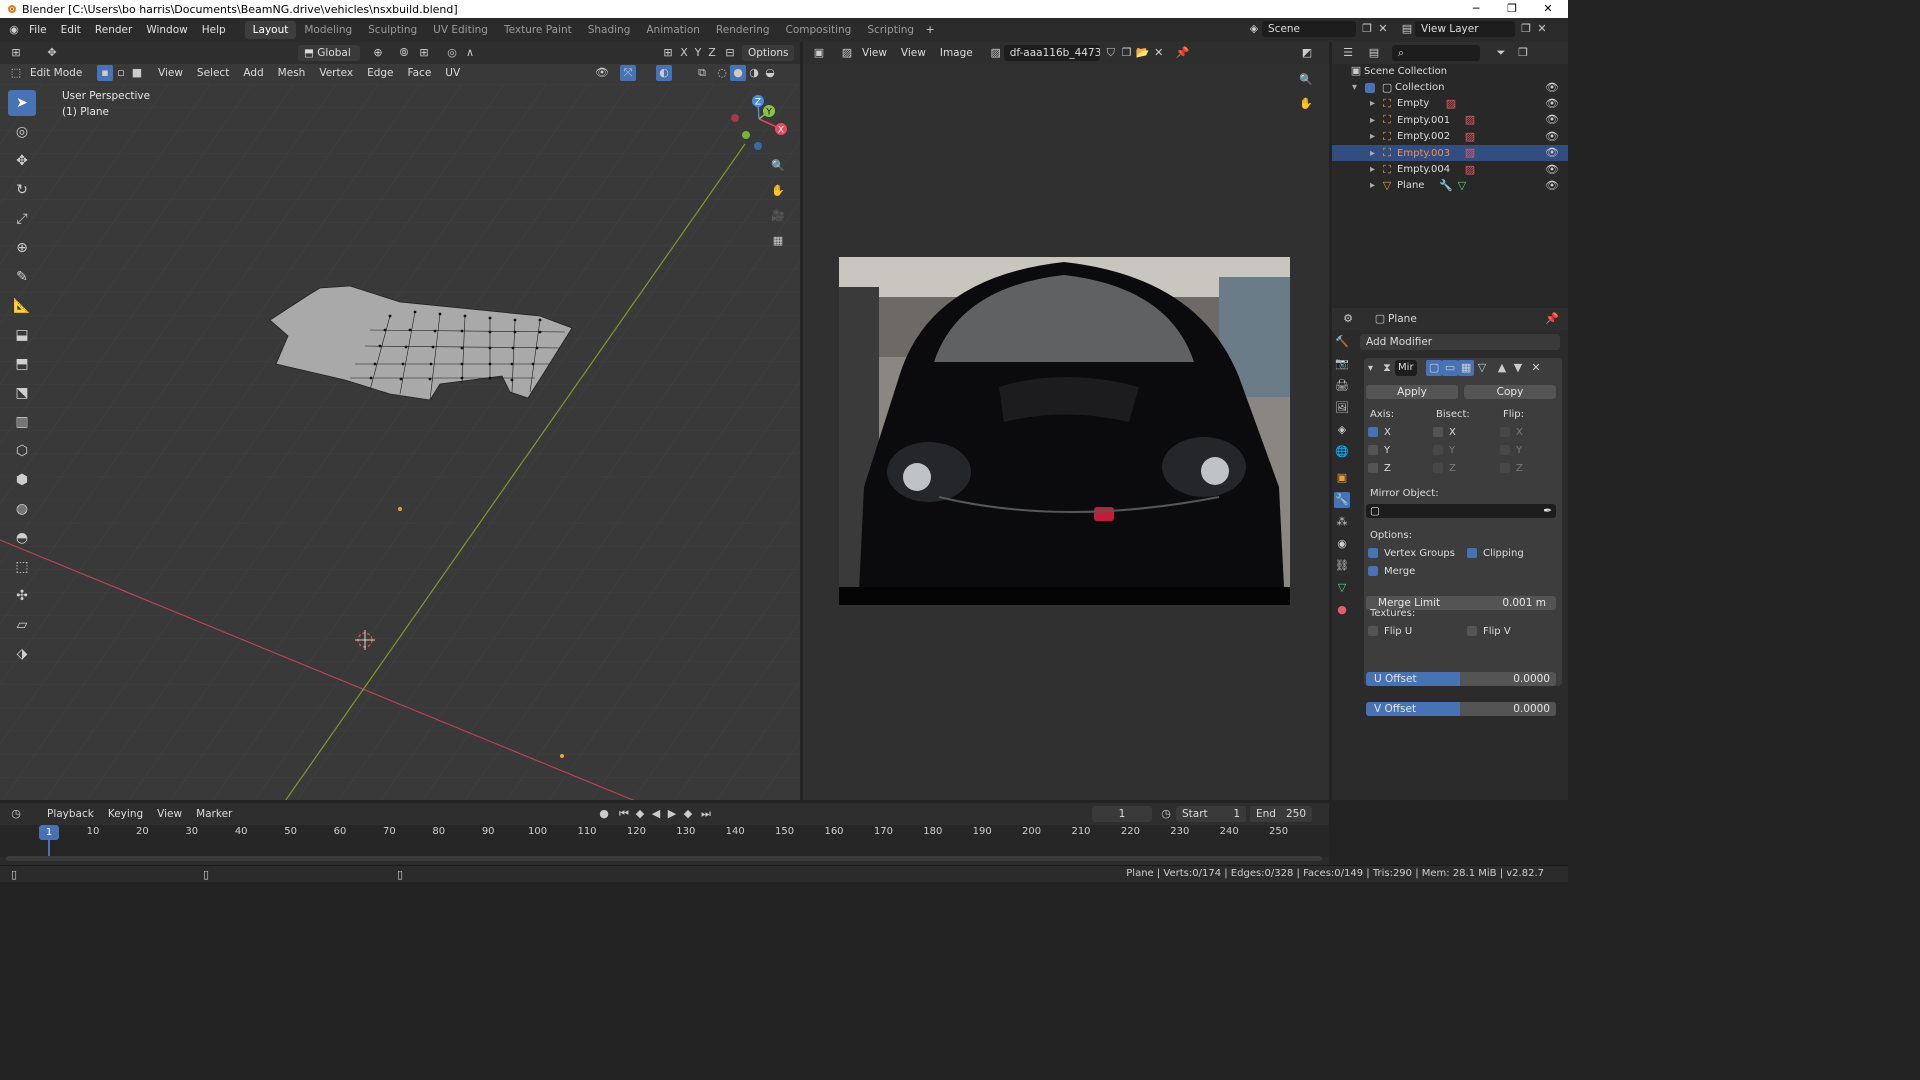 Image resolution: width=1920 pixels, height=1080 pixels. I want to click on scene-selector: Scene, so click(1309, 29).